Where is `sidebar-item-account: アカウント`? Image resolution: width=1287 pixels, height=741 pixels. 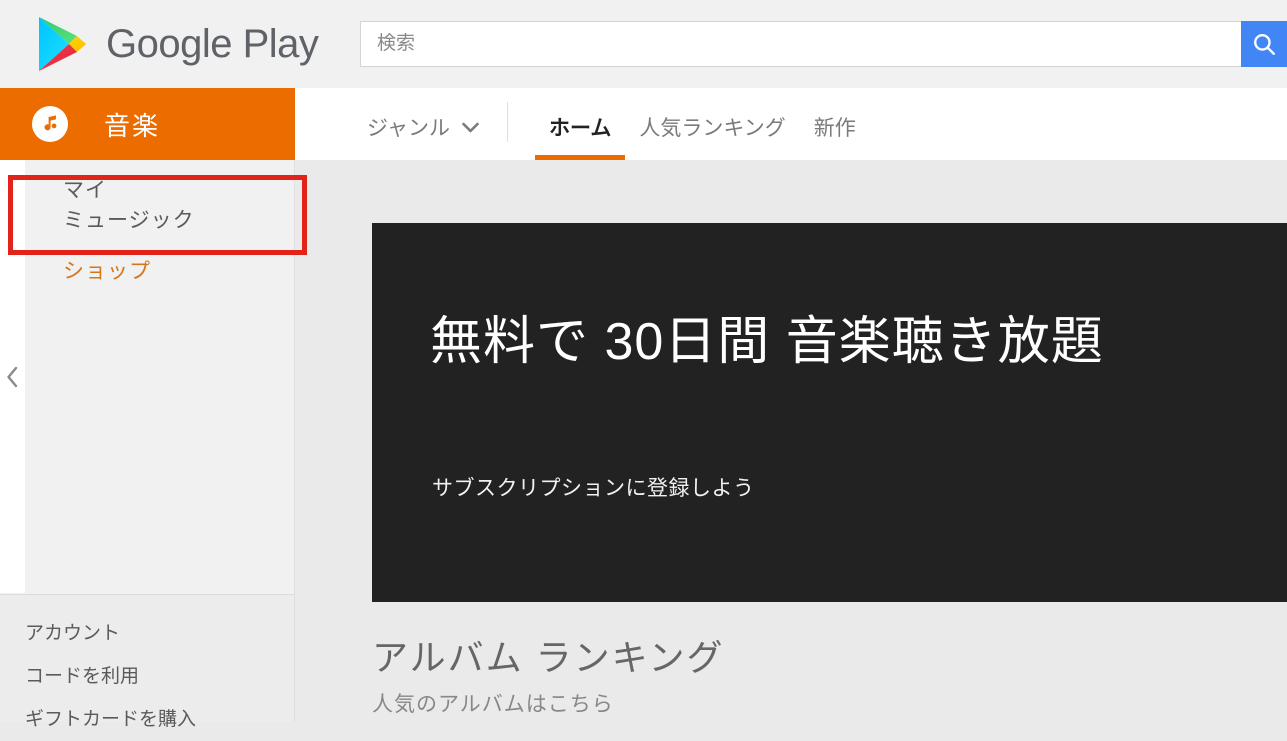
sidebar-item-account: アカウント is located at coordinates (147, 633).